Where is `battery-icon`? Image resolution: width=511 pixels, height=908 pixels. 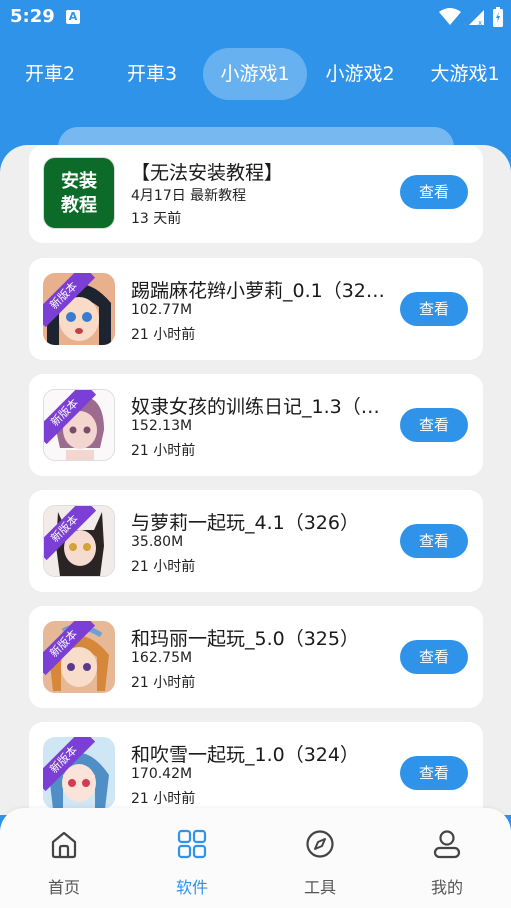
battery-icon is located at coordinates (498, 17).